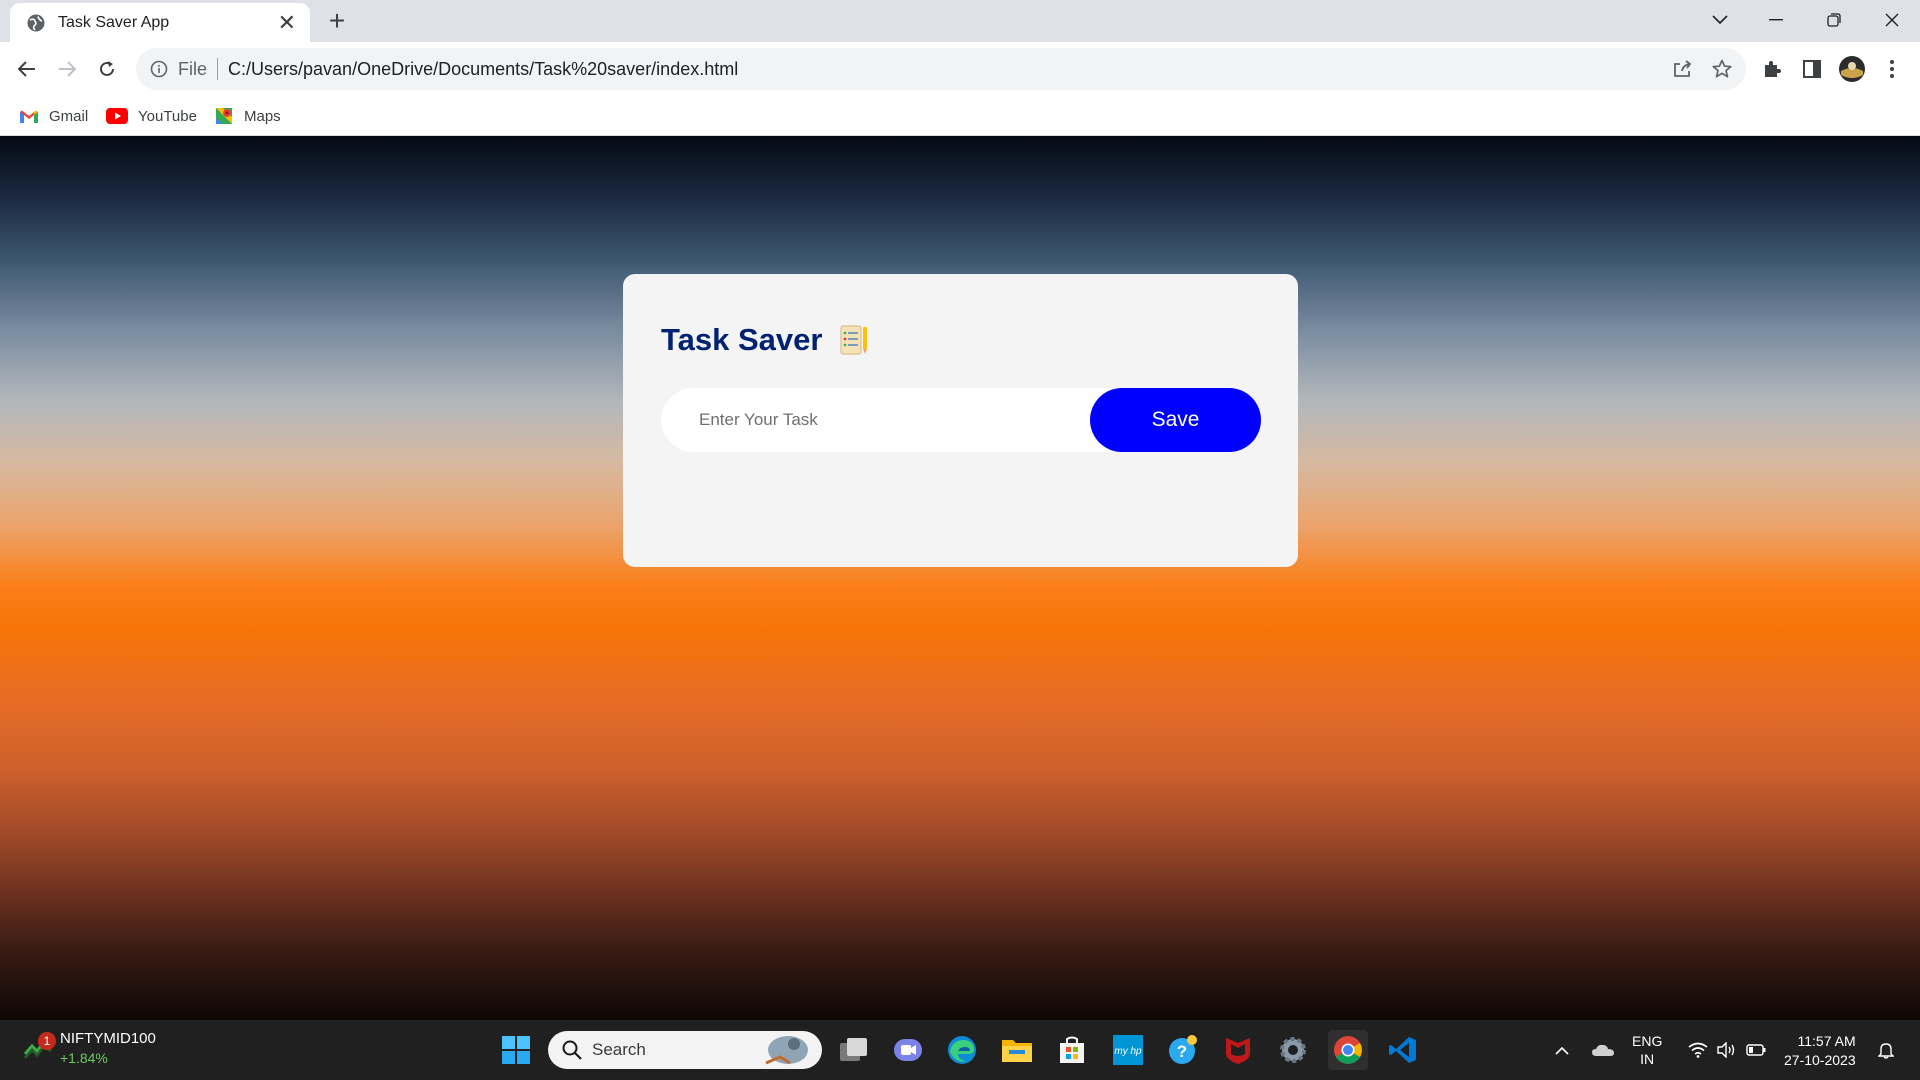 The width and height of the screenshot is (1920, 1080). Describe the element at coordinates (1772, 69) in the screenshot. I see `extensions-icon` at that location.